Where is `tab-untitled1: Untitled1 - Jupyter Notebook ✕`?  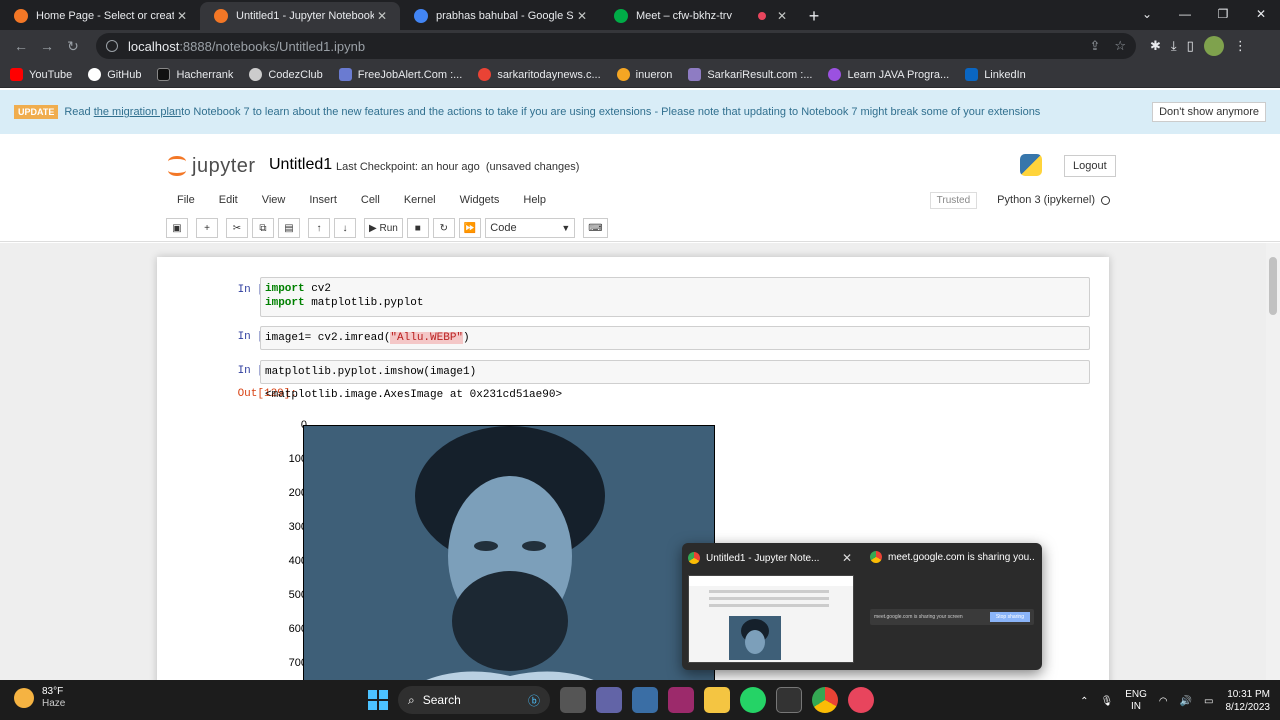 tab-untitled1: Untitled1 - Jupyter Notebook ✕ is located at coordinates (300, 16).